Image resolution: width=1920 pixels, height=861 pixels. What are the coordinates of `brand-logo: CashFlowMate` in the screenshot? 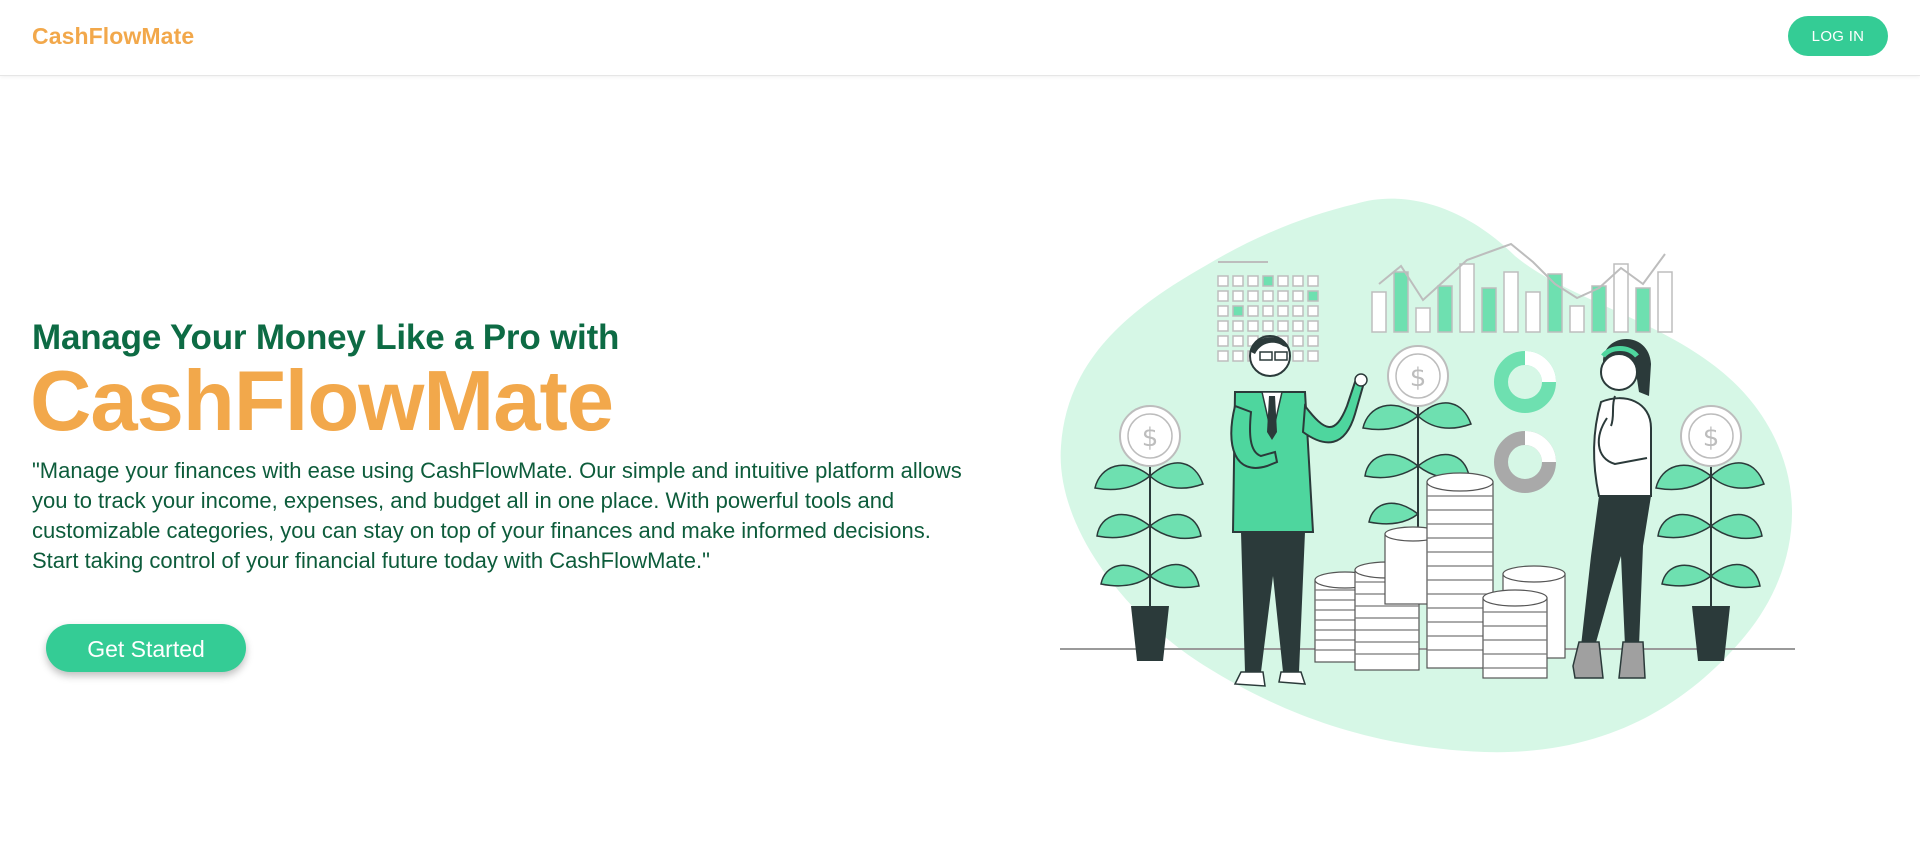 It's located at (113, 36).